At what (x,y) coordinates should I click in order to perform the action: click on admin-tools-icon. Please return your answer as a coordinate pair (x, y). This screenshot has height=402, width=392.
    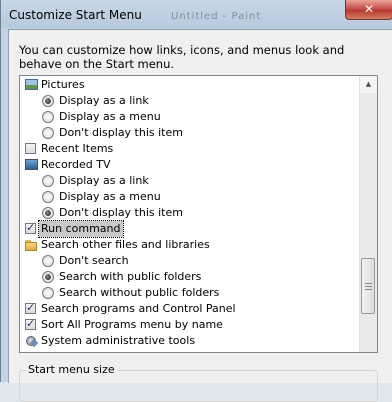
    Looking at the image, I should click on (31, 341).